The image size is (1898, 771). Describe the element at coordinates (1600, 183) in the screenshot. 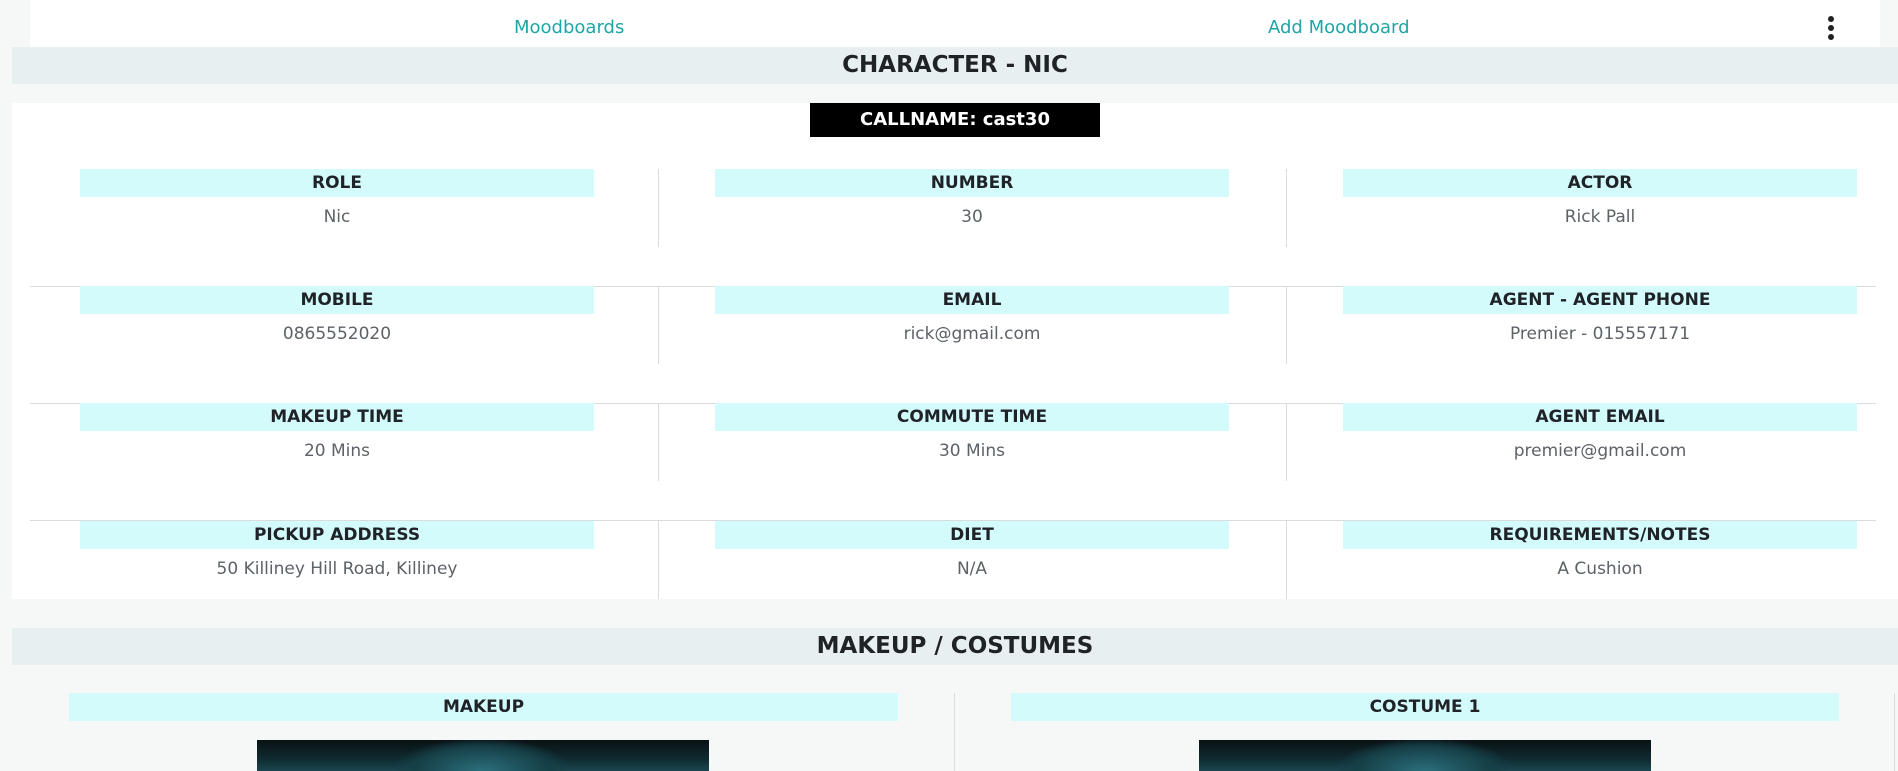

I see `detail-label: ACTOR` at that location.